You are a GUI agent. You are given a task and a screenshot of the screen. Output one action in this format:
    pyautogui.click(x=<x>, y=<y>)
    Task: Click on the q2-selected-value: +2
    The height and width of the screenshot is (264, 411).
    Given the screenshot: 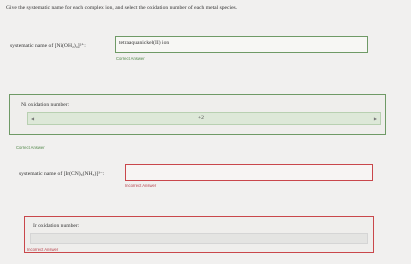 What is the action you would take?
    pyautogui.click(x=201, y=118)
    